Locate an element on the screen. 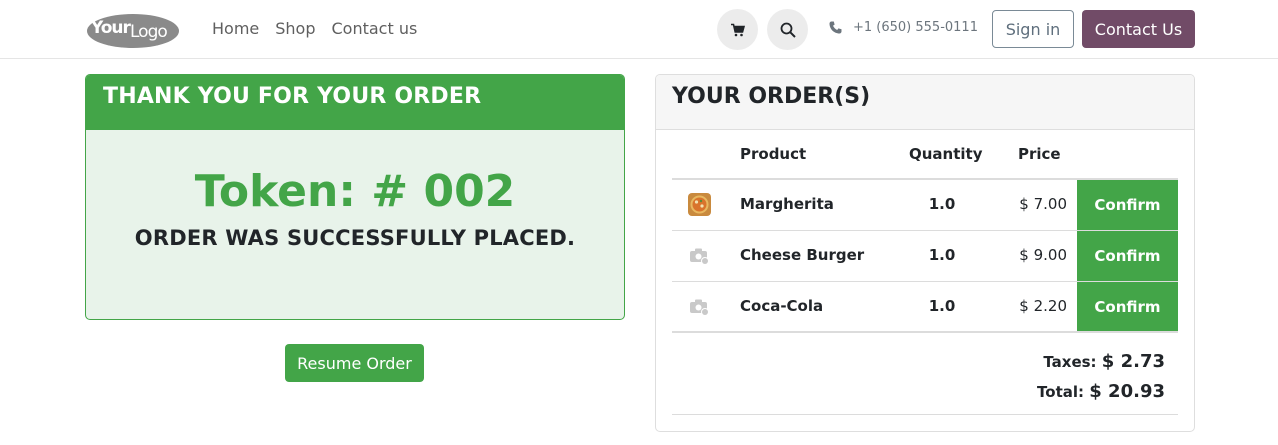 The image size is (1278, 445). phone-number: +1 (650) 555-0111 is located at coordinates (915, 27).